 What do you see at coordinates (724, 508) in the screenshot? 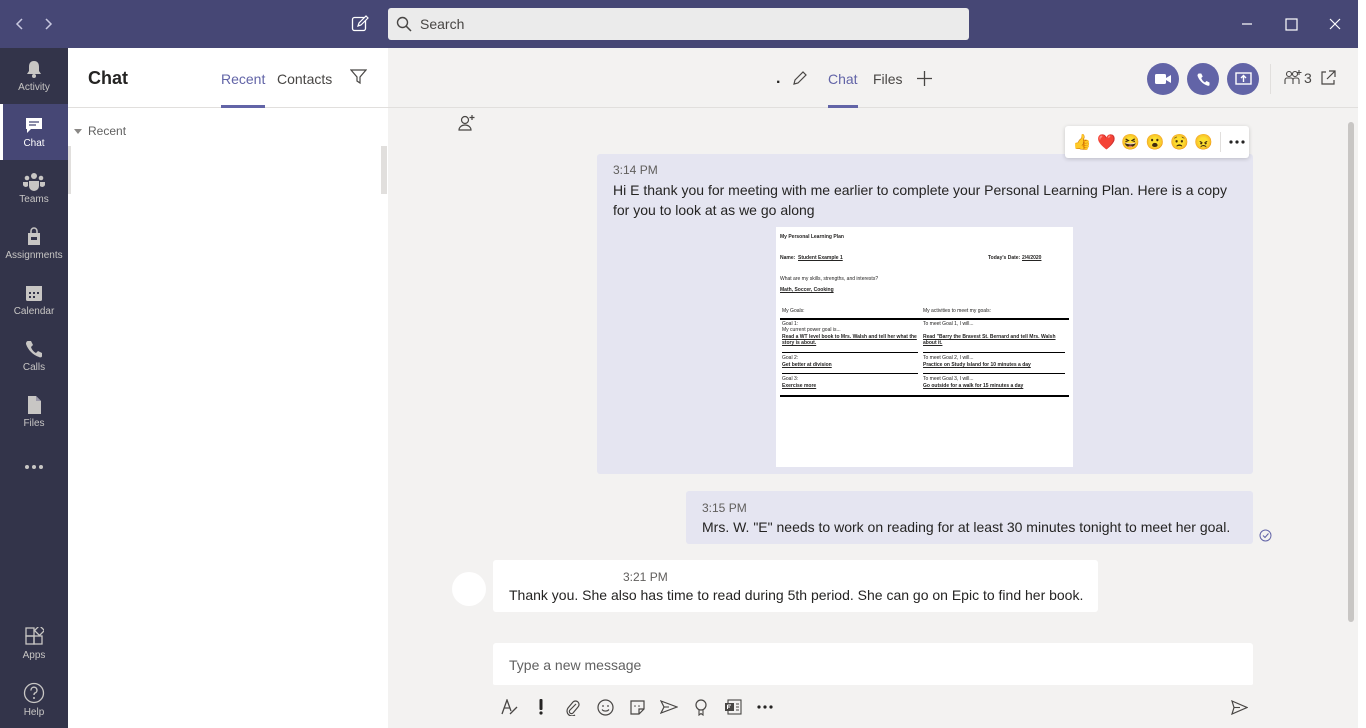
I see `message-time: 3:15 PM` at bounding box center [724, 508].